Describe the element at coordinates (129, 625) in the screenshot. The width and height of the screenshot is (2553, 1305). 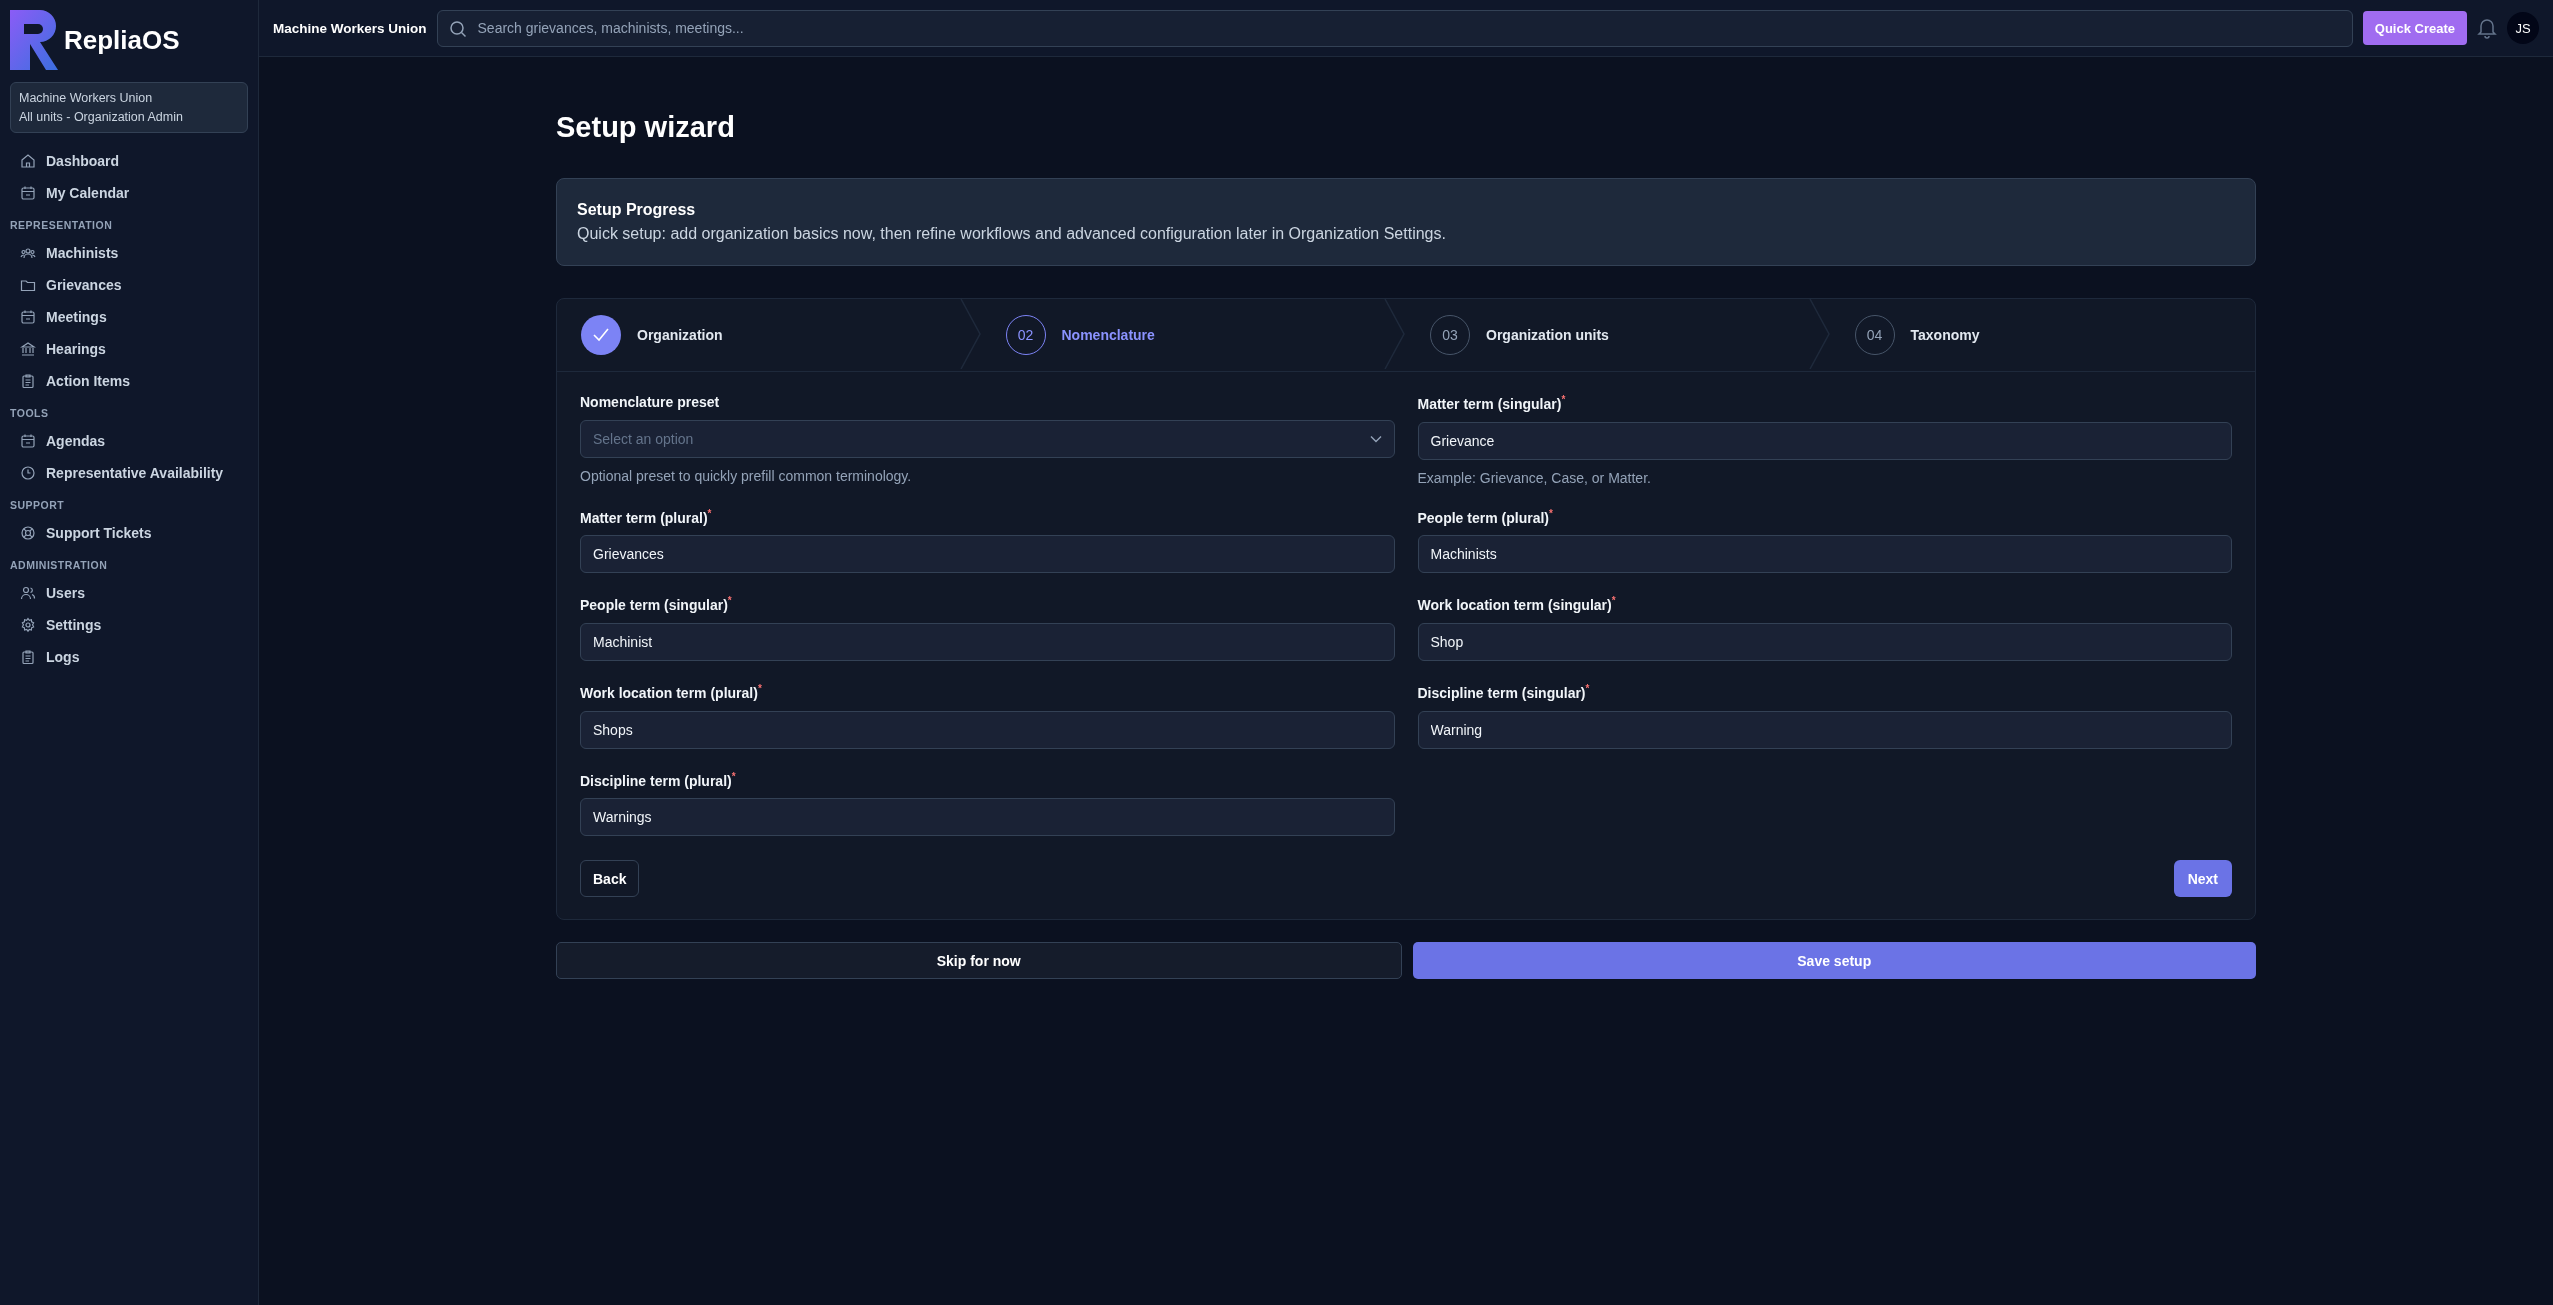
I see `nav-item: Settings` at that location.